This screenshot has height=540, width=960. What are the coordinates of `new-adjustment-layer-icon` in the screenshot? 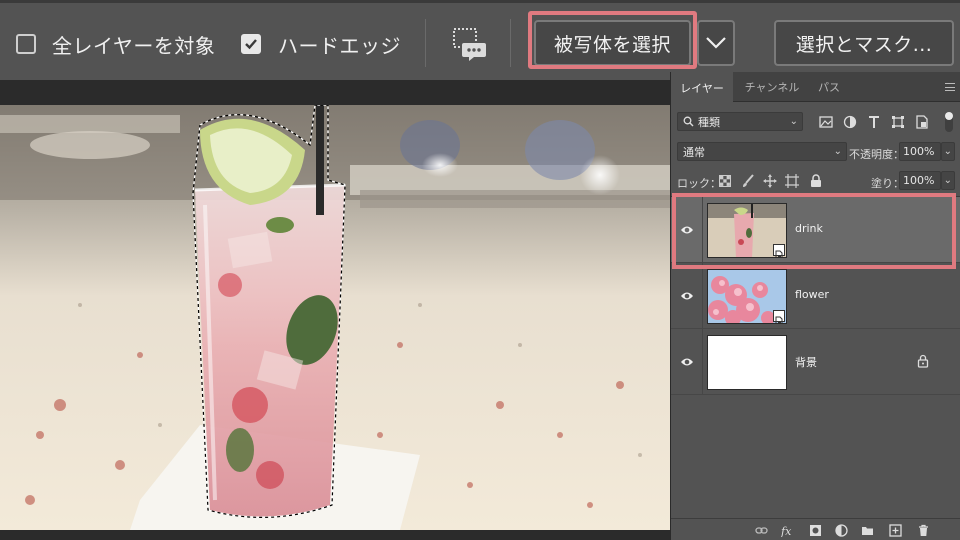 It's located at (841, 530).